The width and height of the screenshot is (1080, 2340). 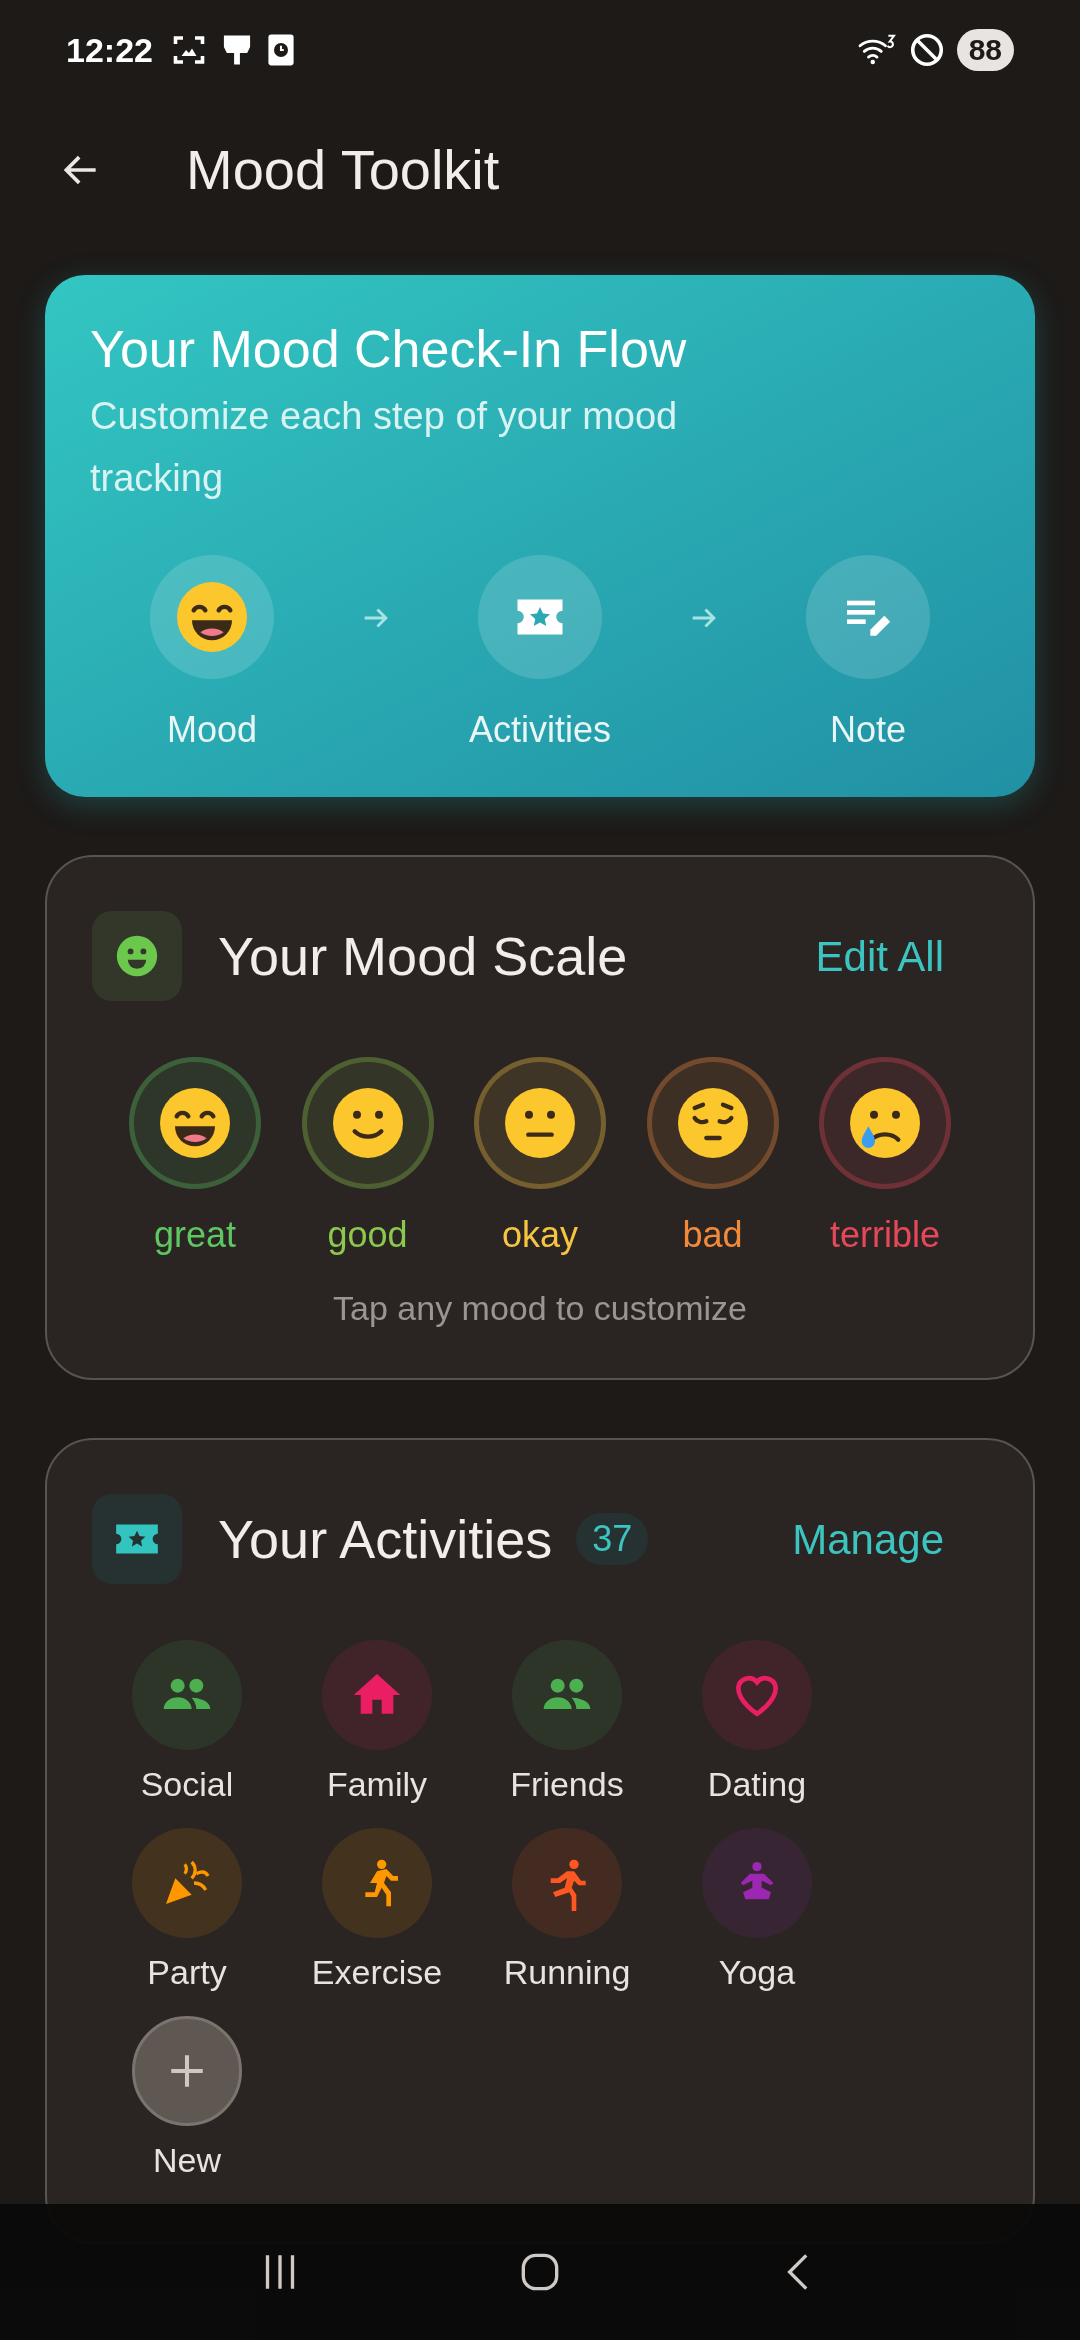 What do you see at coordinates (280, 50) in the screenshot?
I see `clock-card-icon` at bounding box center [280, 50].